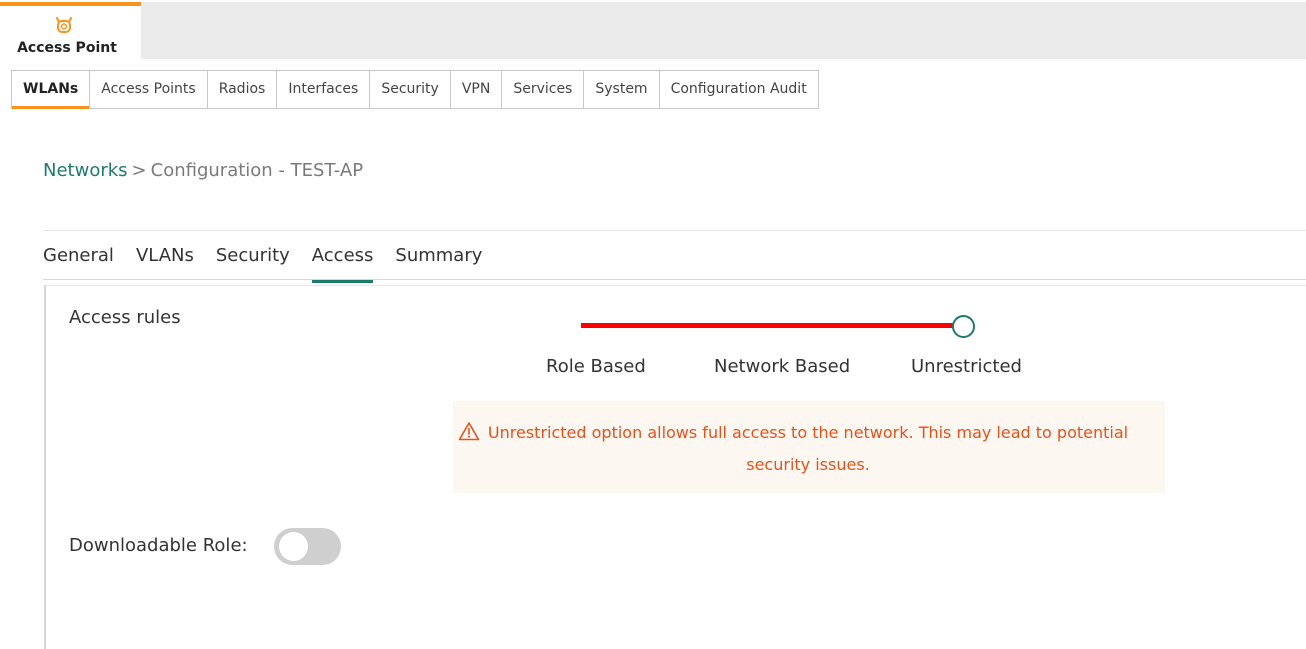 This screenshot has height=649, width=1306. I want to click on subtab-bar: General VLANs Security Access Summary, so click(674, 256).